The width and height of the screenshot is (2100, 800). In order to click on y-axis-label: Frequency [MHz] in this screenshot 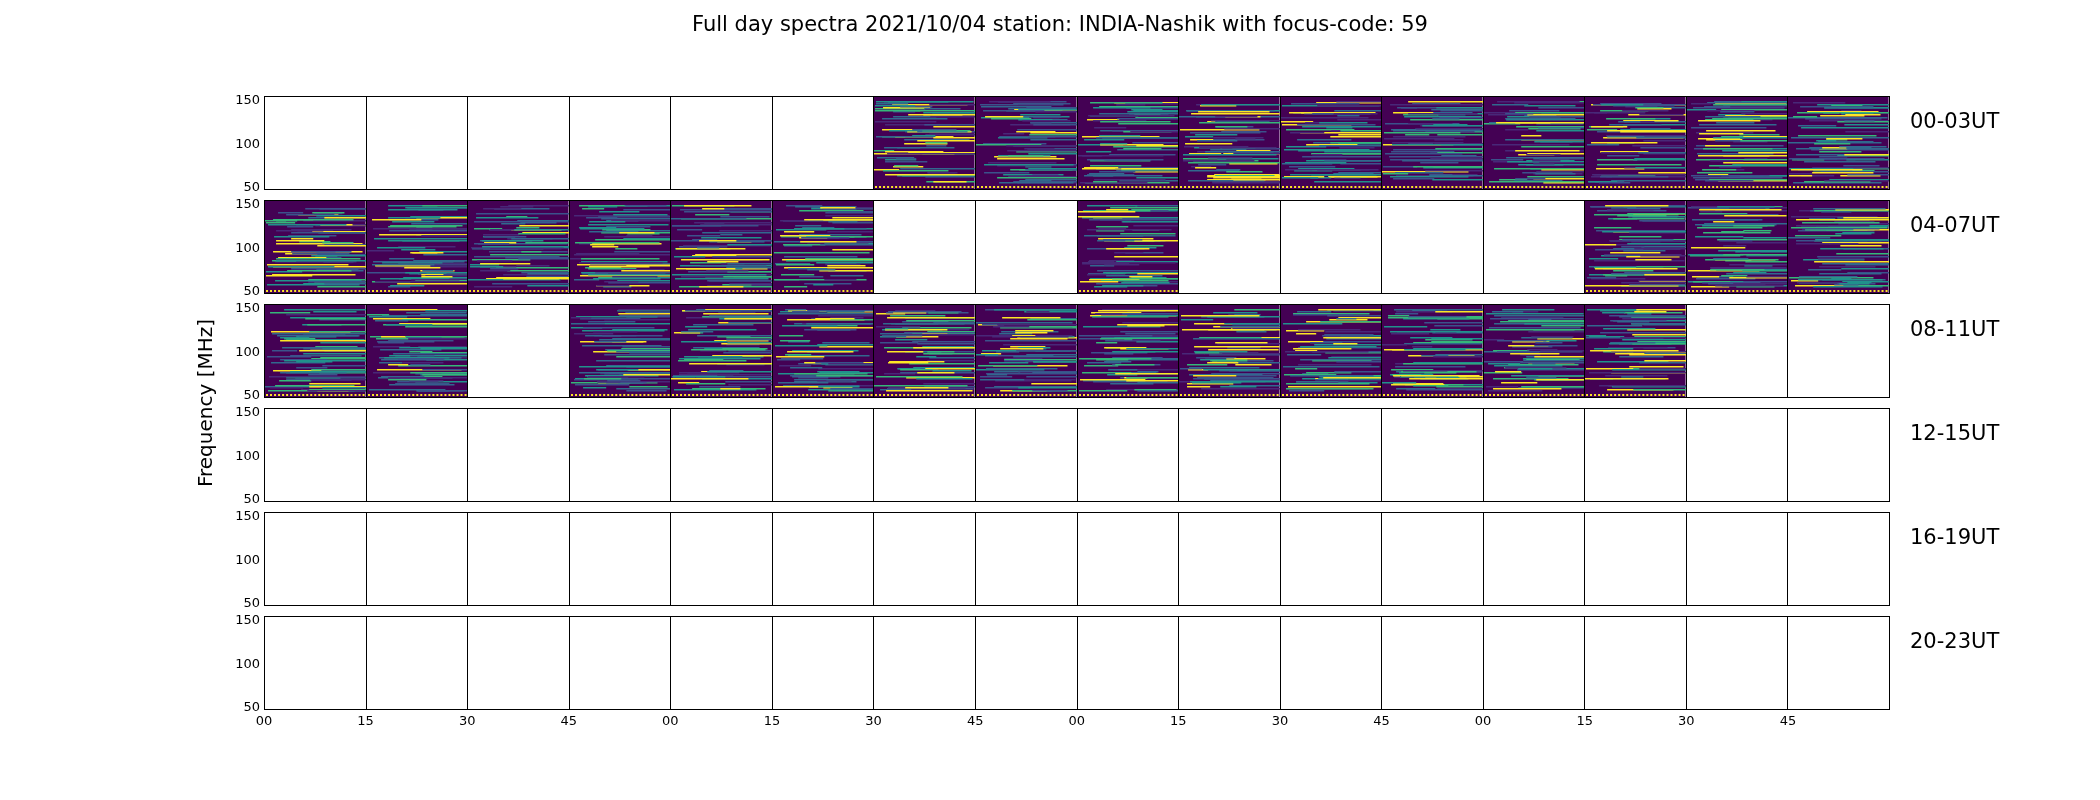, I will do `click(204, 403)`.